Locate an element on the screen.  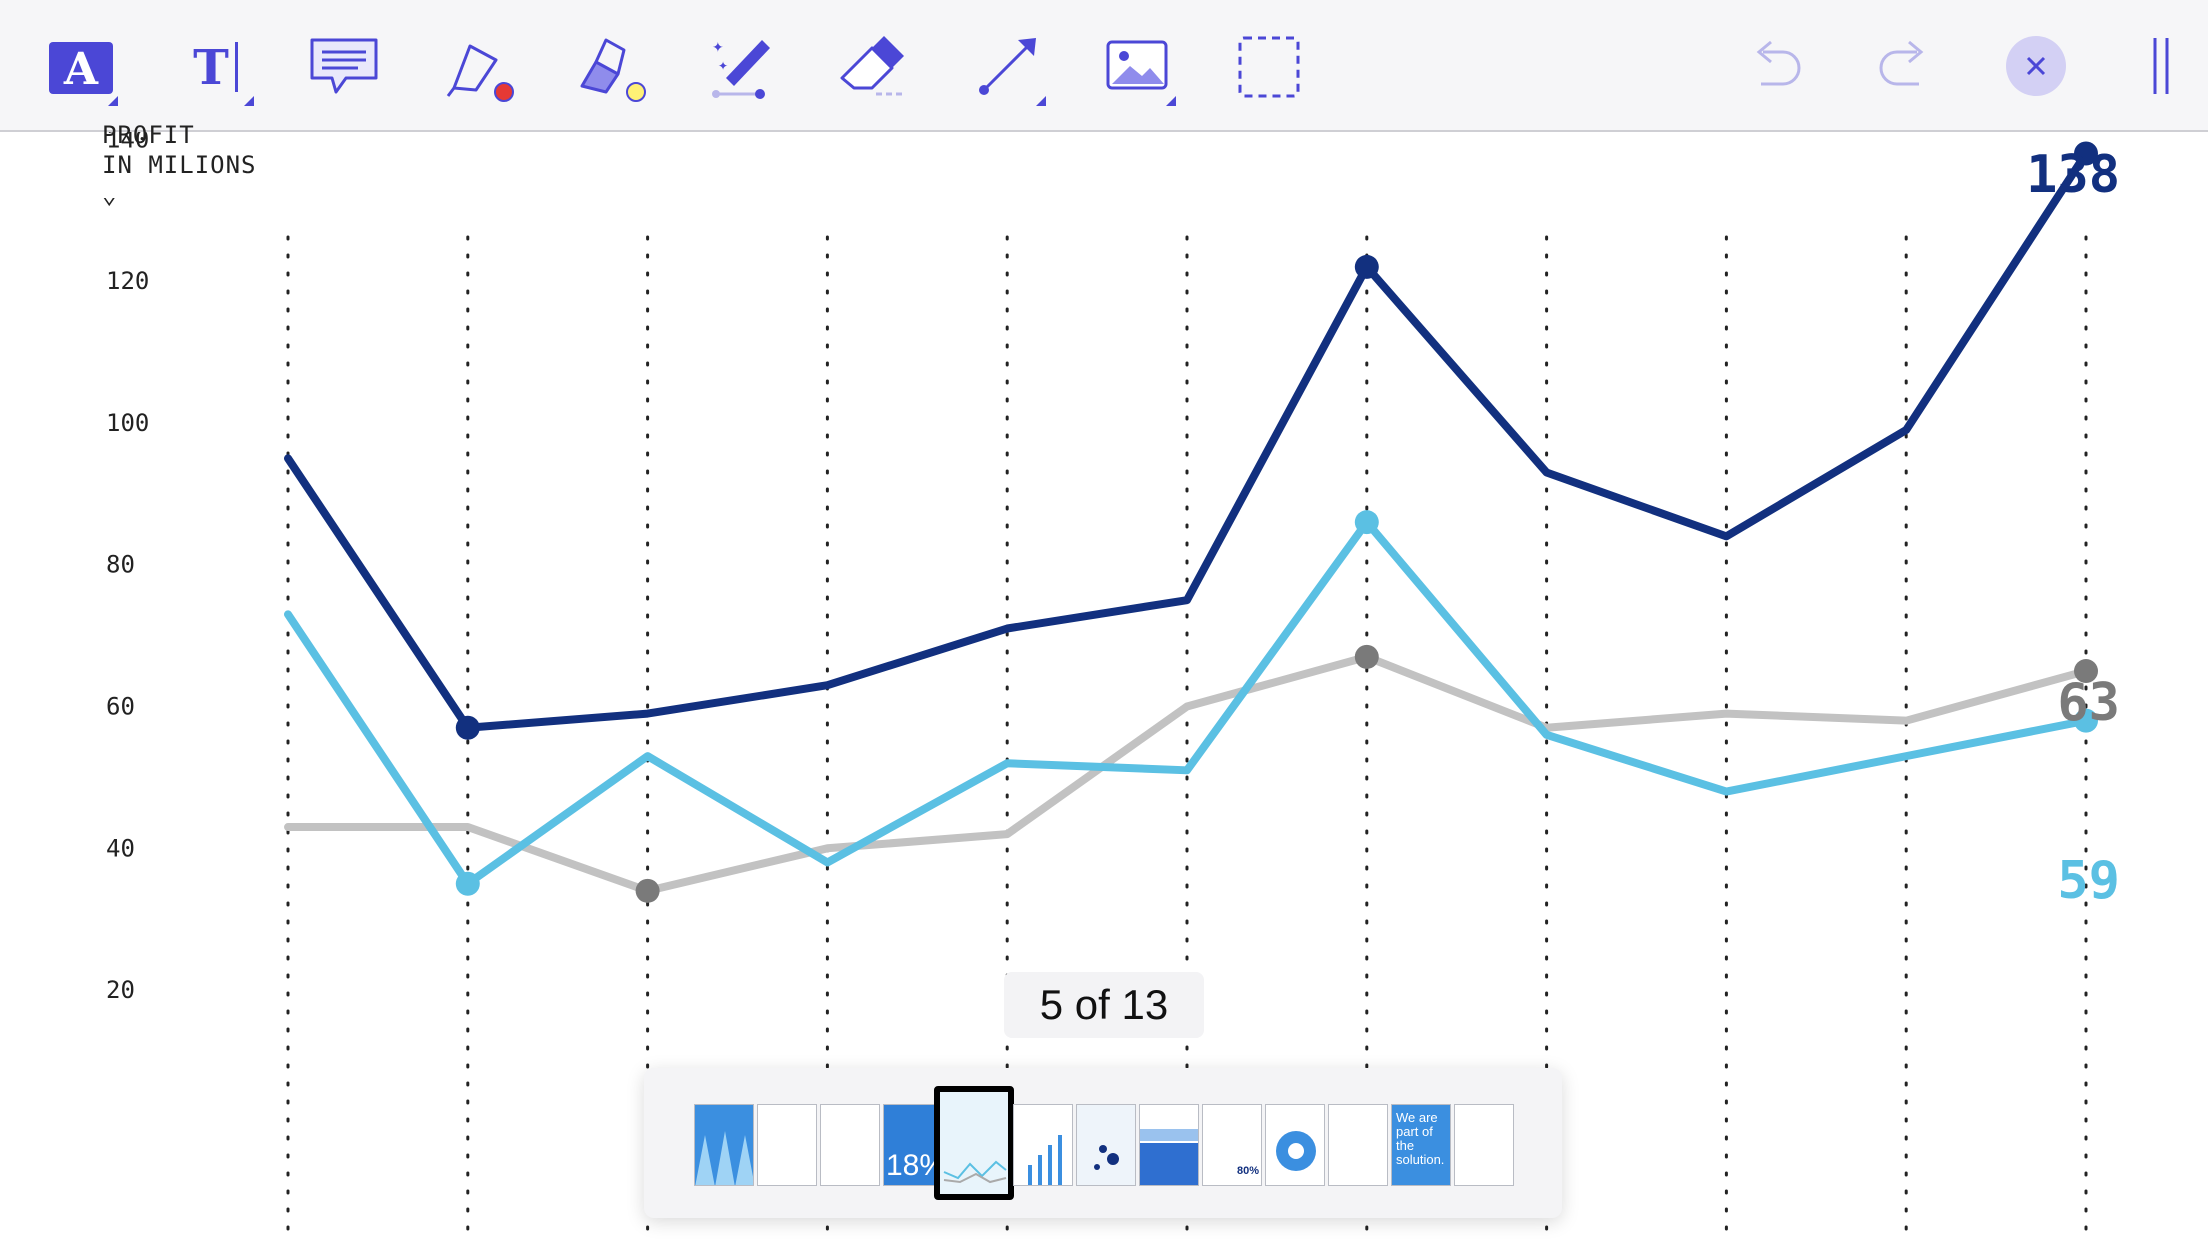
y-axis-title-line: IN MILIONS is located at coordinates (179, 165).